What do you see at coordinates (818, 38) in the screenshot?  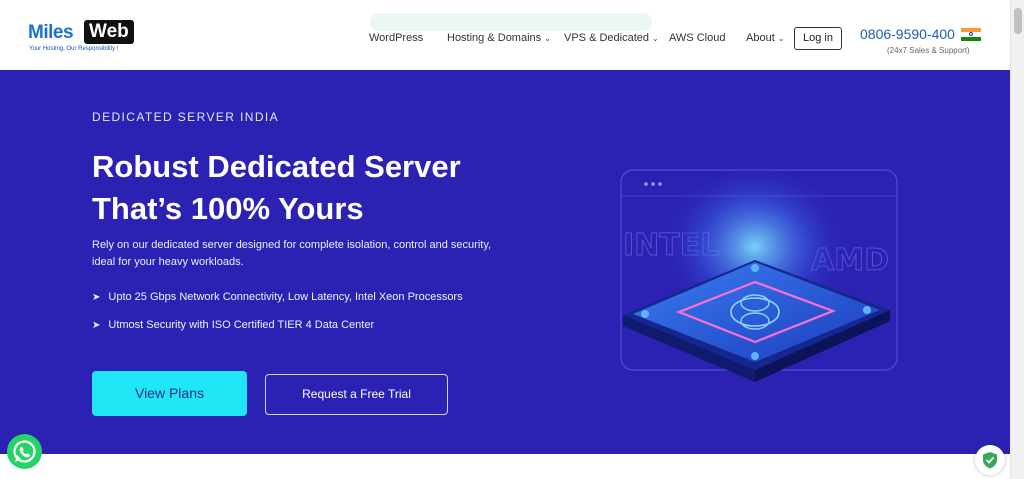 I see `login-button: Log in` at bounding box center [818, 38].